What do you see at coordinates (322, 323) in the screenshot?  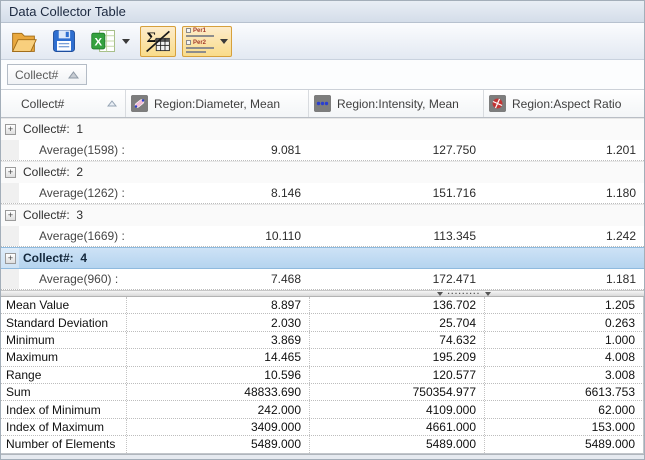 I see `stat-row-std-dev: Standard Deviation 2.030 25.704 0.263` at bounding box center [322, 323].